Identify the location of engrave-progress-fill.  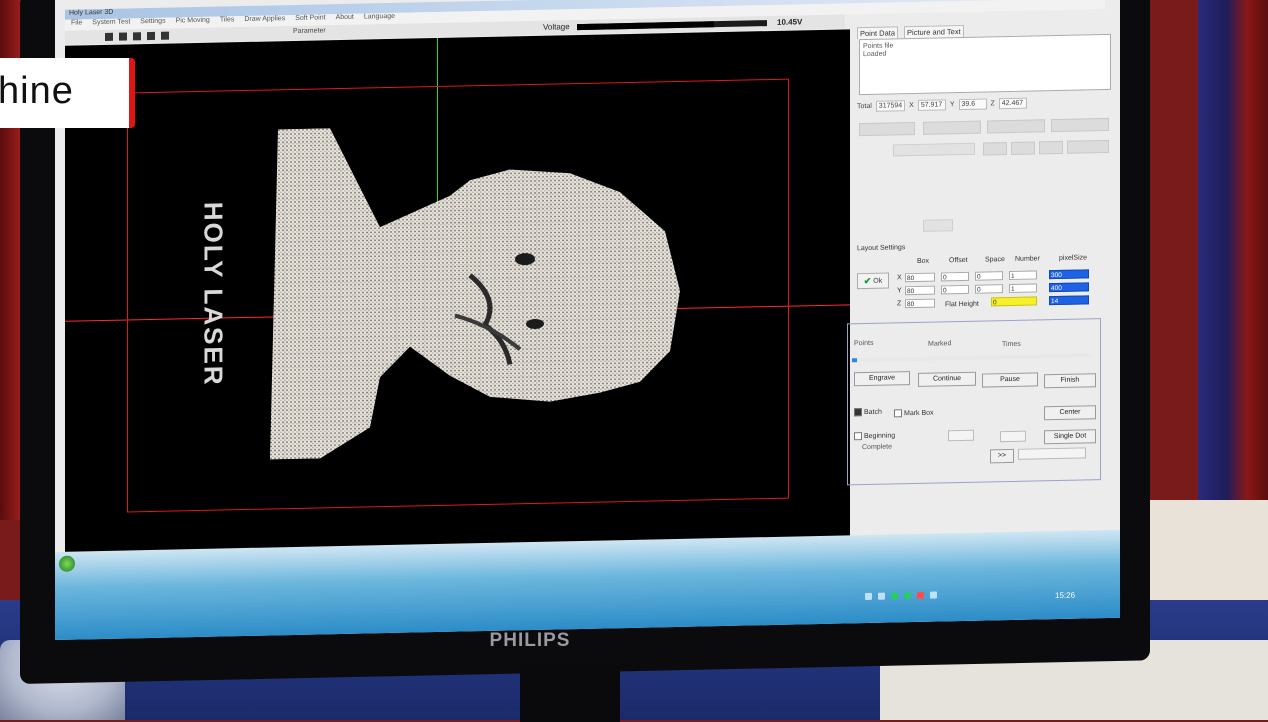
(854, 360).